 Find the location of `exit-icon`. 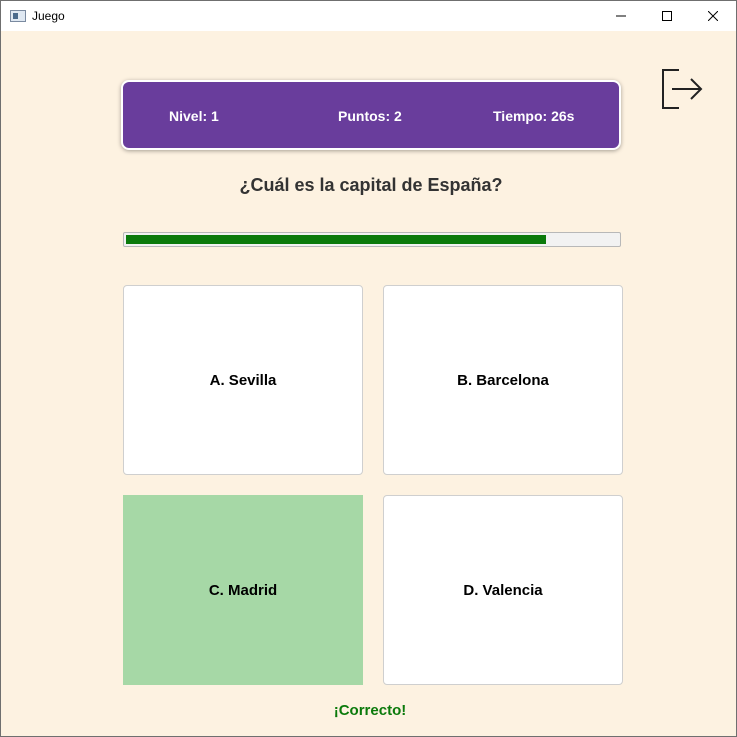

exit-icon is located at coordinates (682, 89).